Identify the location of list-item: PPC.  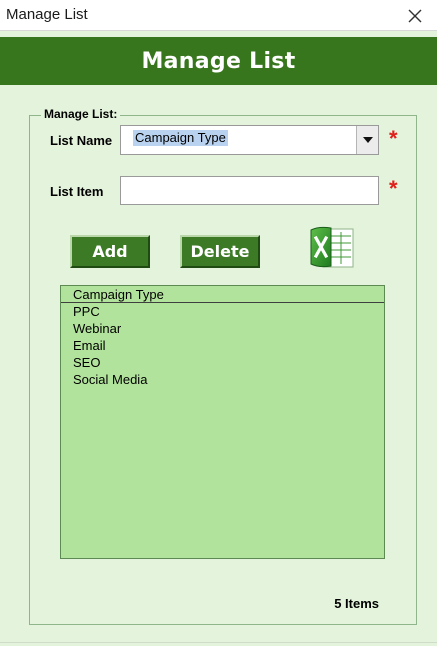
(222, 311).